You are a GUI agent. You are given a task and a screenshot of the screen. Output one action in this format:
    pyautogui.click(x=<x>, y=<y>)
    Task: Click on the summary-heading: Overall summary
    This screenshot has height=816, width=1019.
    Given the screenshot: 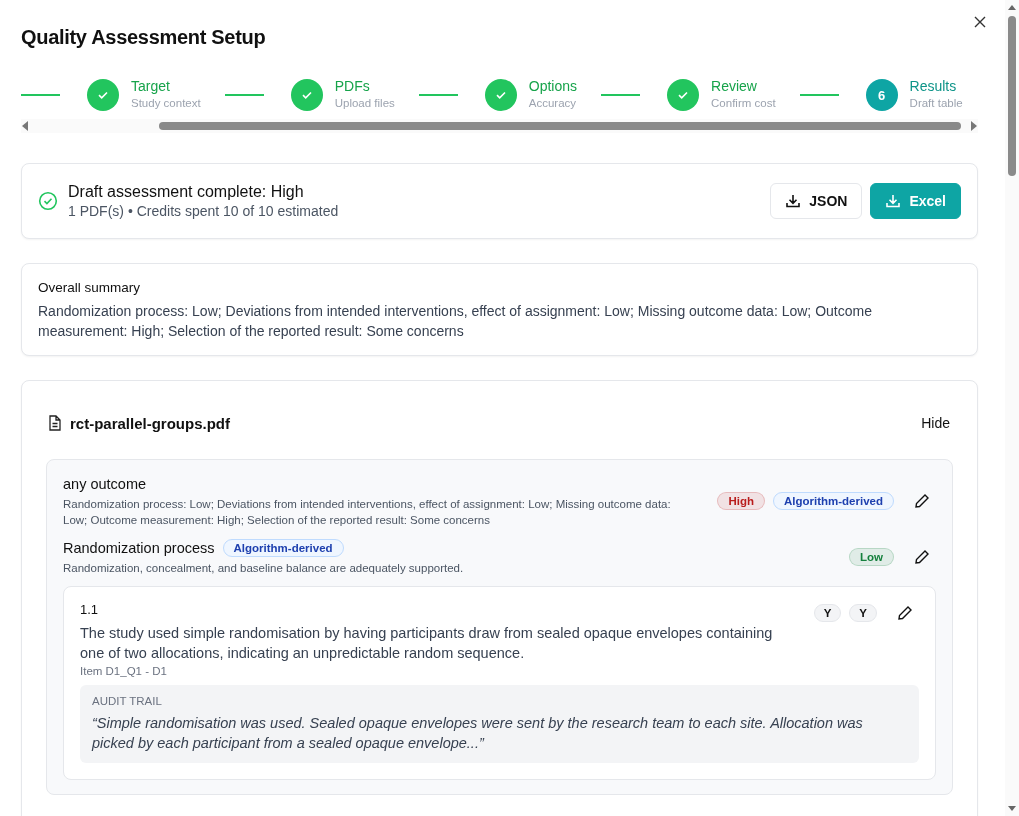 What is the action you would take?
    pyautogui.click(x=89, y=287)
    